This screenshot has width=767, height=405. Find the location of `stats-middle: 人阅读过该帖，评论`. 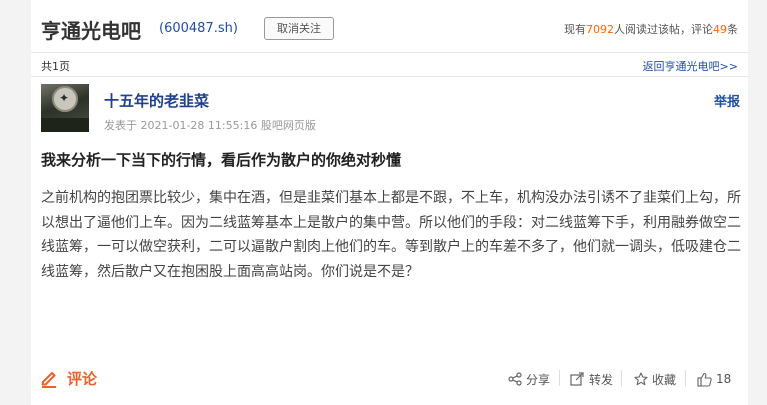

stats-middle: 人阅读过该帖，评论 is located at coordinates (663, 29).